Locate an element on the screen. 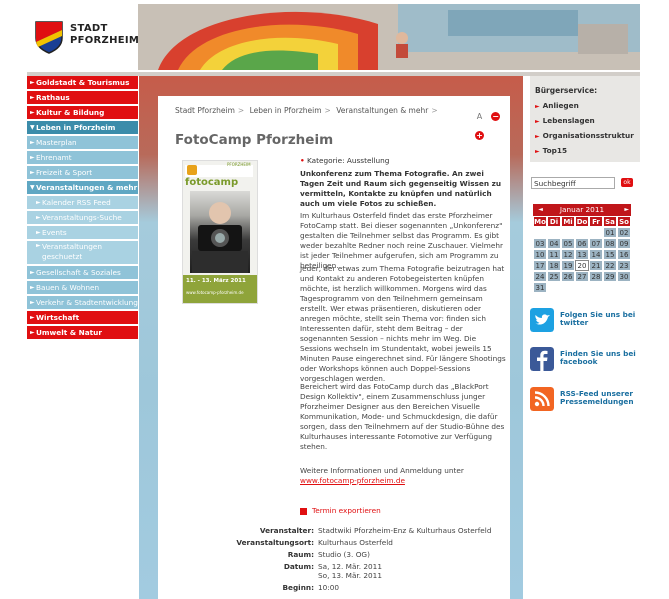  nav-freizeit-sport: ► Freizeit & Sport is located at coordinates (82, 172).